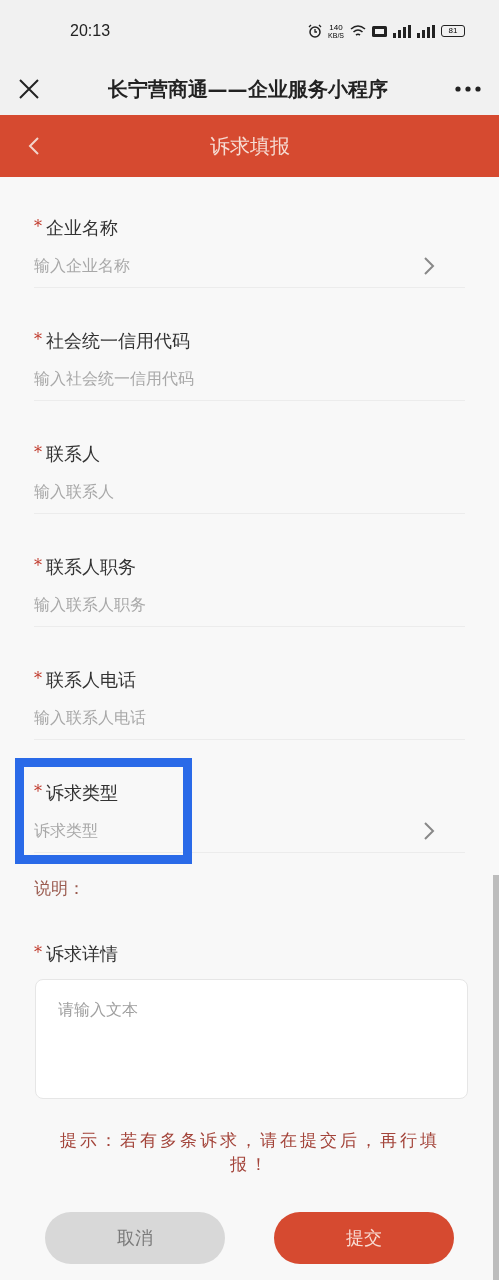  Describe the element at coordinates (91, 679) in the screenshot. I see `field-label: 联系人电话` at that location.